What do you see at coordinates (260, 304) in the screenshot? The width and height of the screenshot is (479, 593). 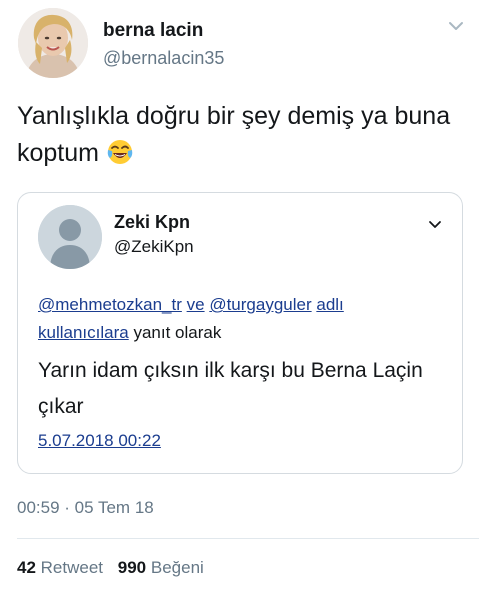 I see `reply-mention-link: @turgayguler` at bounding box center [260, 304].